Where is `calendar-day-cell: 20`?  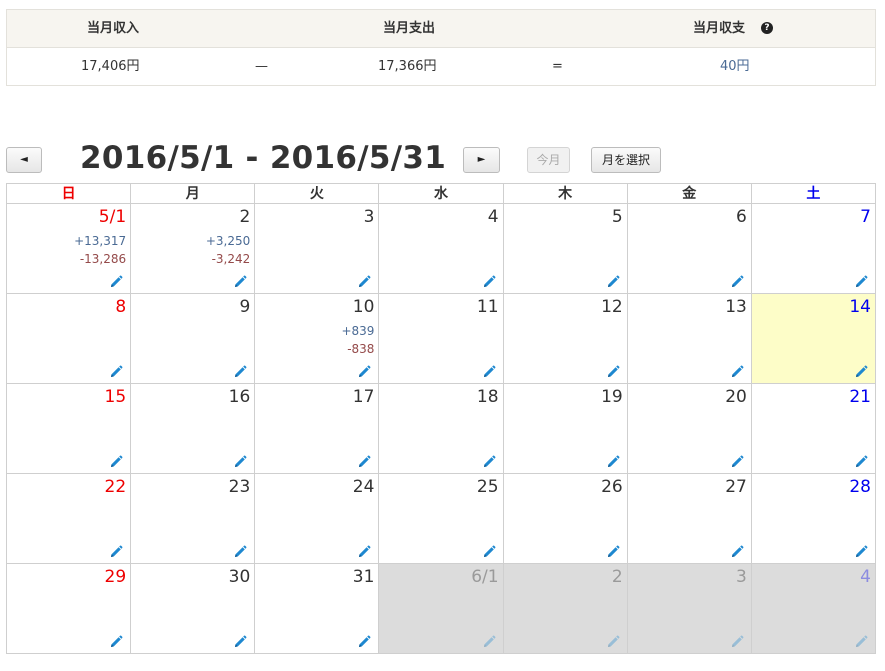 calendar-day-cell: 20 is located at coordinates (689, 428).